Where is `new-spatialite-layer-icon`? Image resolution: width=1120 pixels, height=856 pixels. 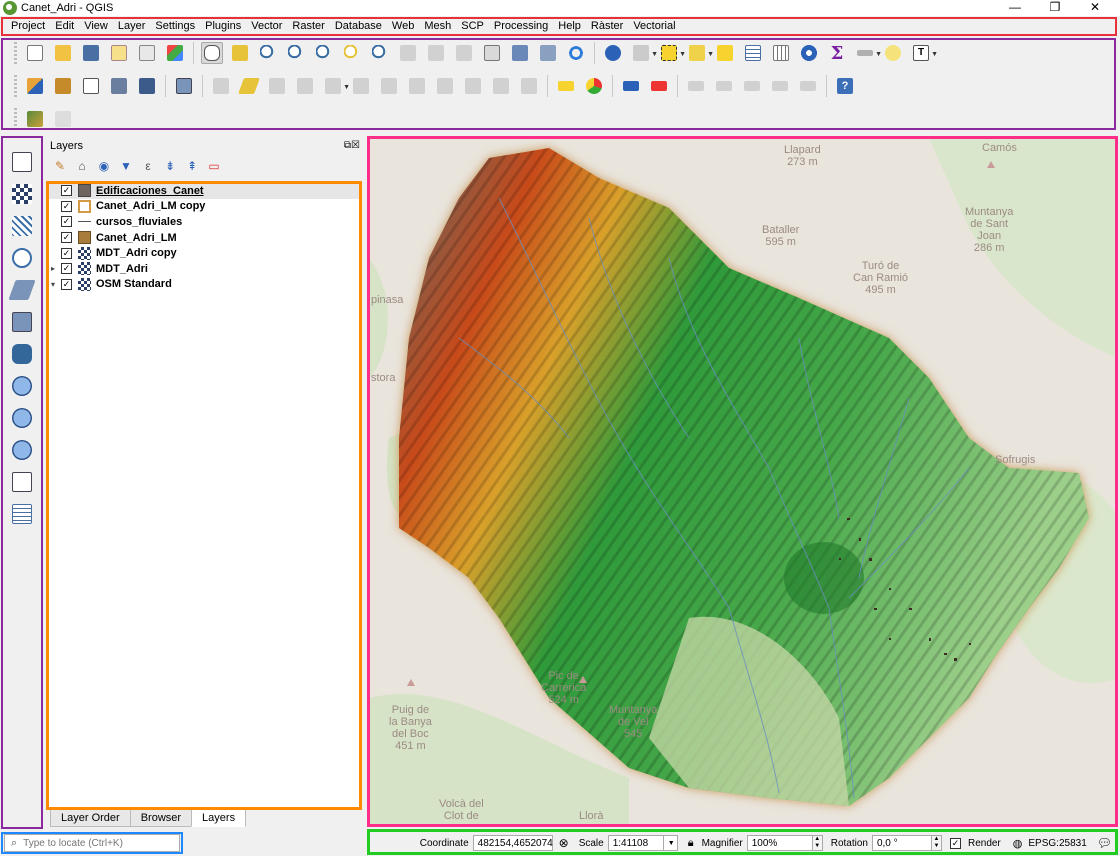
new-spatialite-layer-icon is located at coordinates (119, 86).